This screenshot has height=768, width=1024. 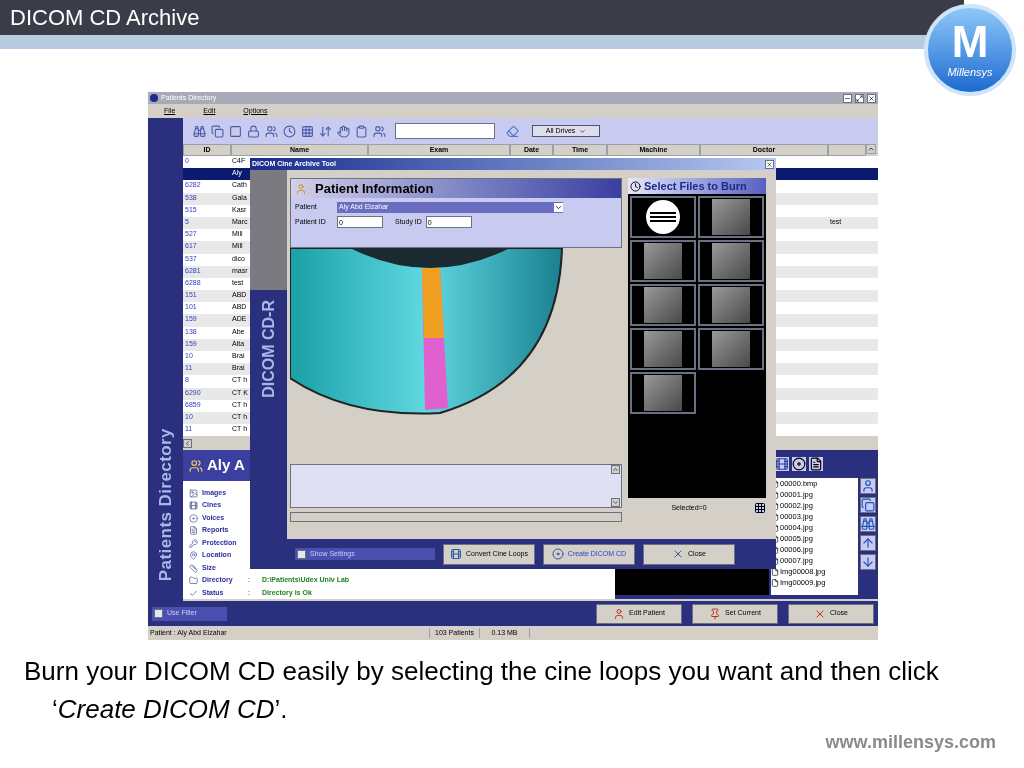 I want to click on logo-name: Millensys, so click(x=970, y=72).